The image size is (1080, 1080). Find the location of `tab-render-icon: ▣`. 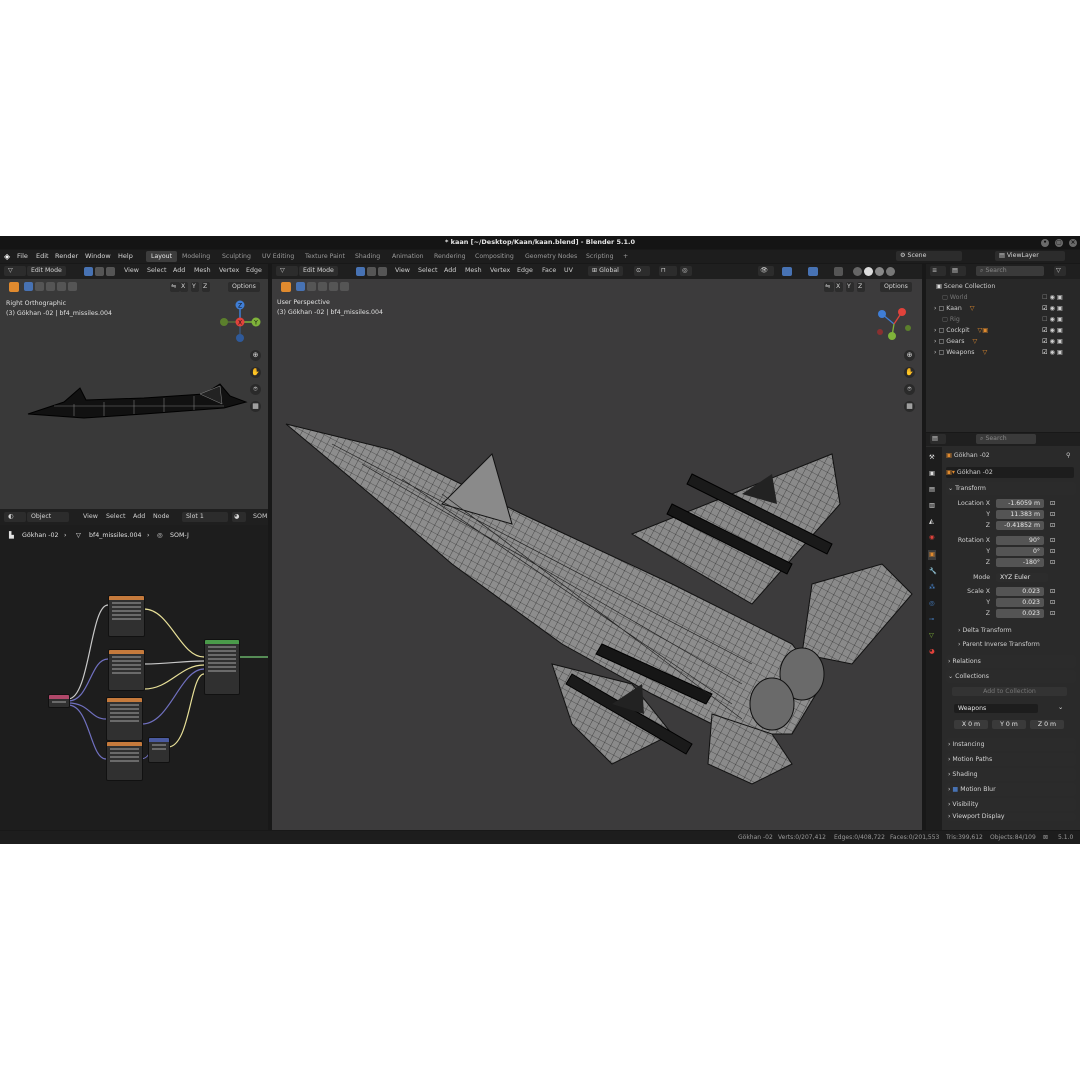

tab-render-icon: ▣ is located at coordinates (932, 474).